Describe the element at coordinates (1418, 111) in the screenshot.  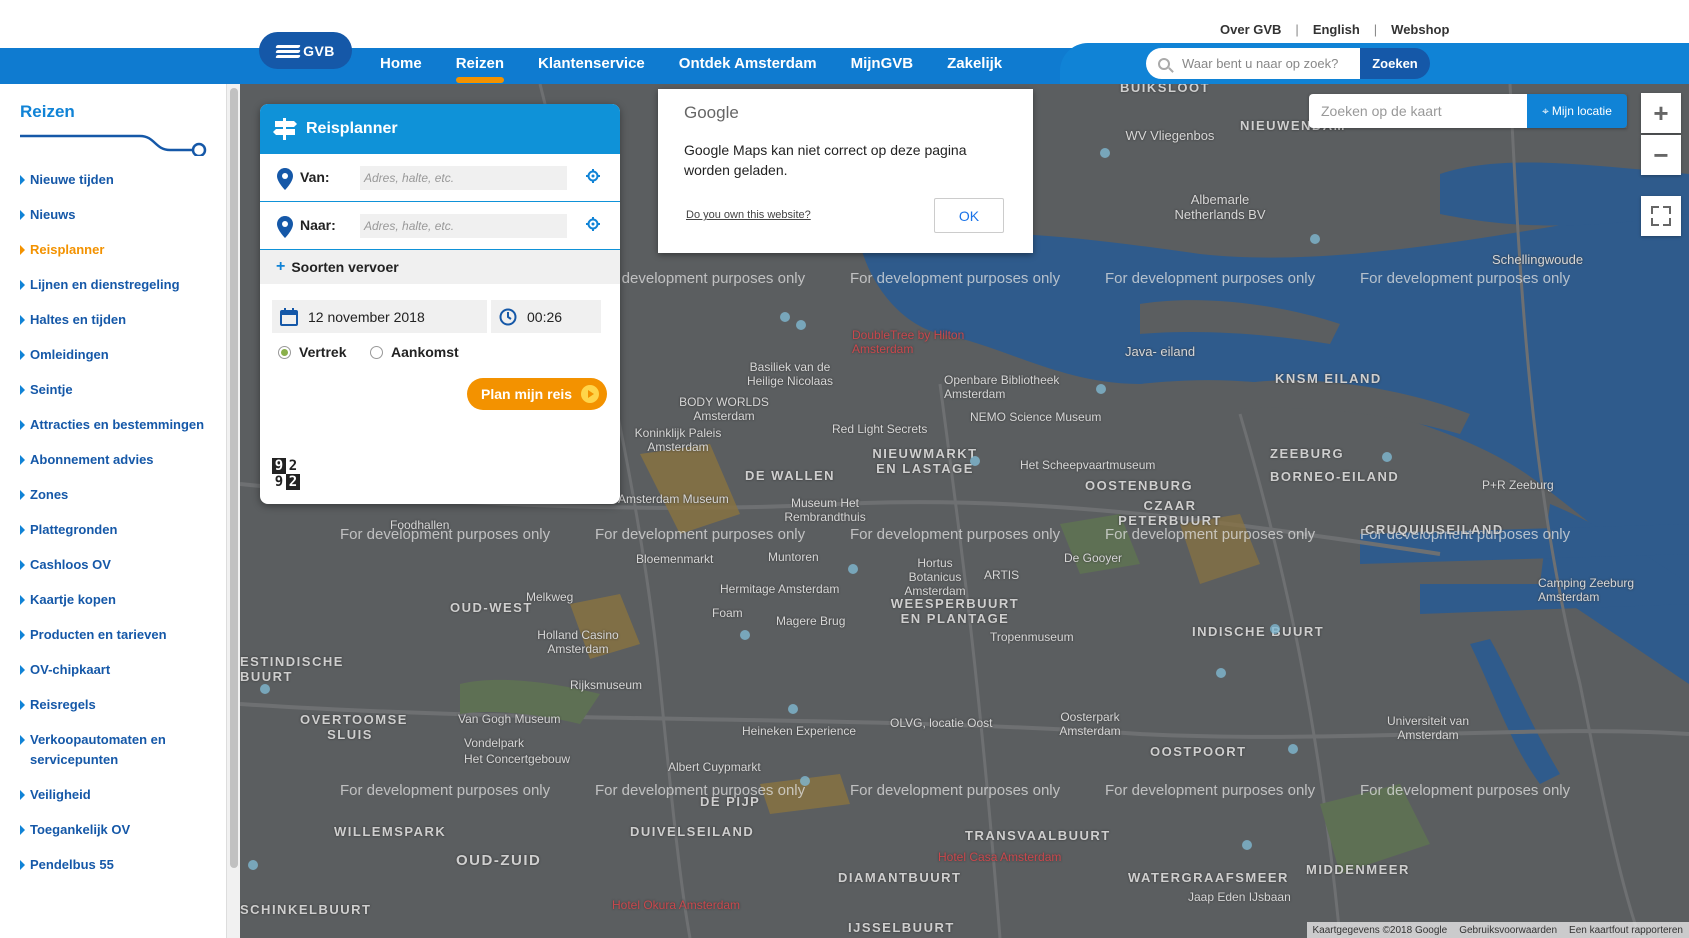
I see `map-search-input: Zoeken op de kaart` at that location.